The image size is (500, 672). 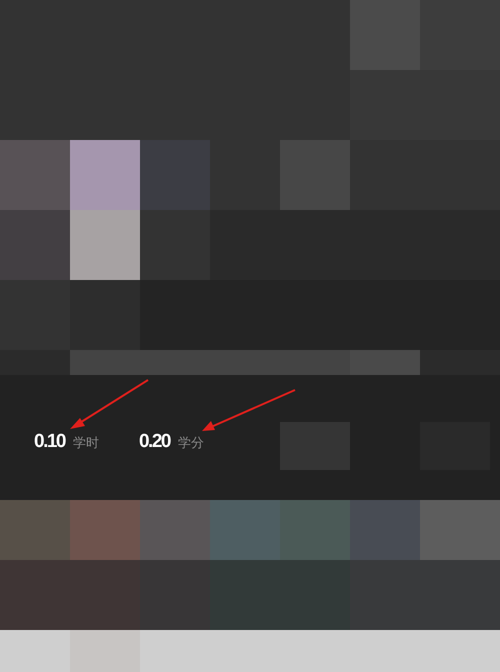 I want to click on stat-unit: 学分, so click(x=191, y=443).